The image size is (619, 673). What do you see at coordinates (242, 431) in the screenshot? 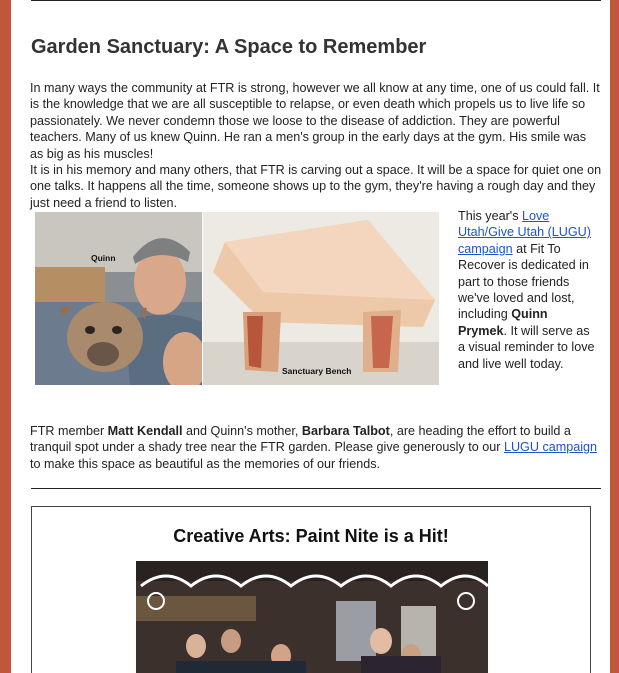
I see `para3-text-b: and Quinn's mother,` at bounding box center [242, 431].